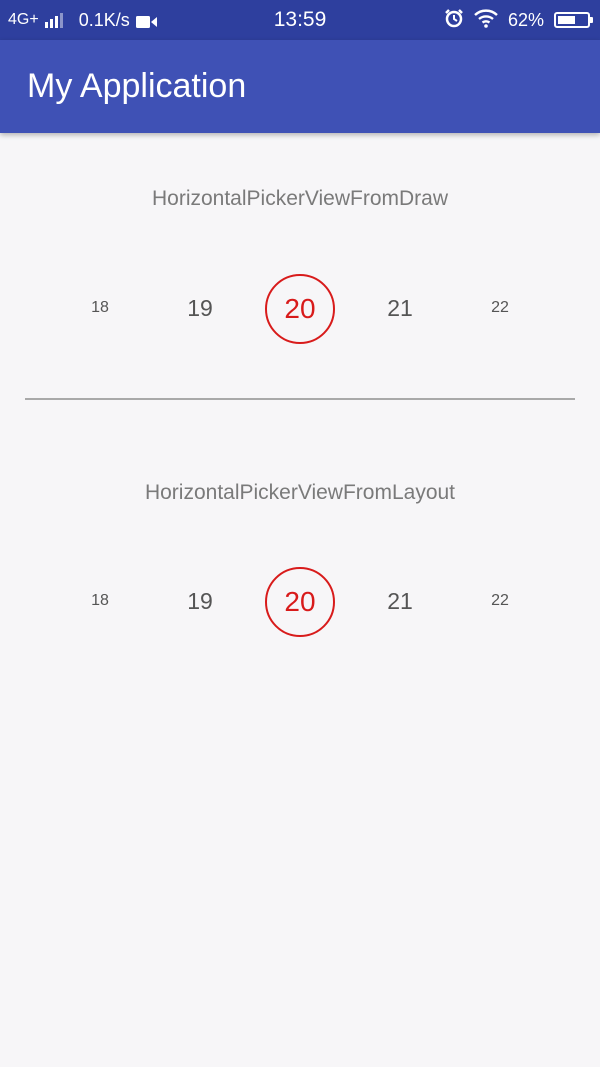 This screenshot has width=600, height=1067. I want to click on battery-tip, so click(591, 20).